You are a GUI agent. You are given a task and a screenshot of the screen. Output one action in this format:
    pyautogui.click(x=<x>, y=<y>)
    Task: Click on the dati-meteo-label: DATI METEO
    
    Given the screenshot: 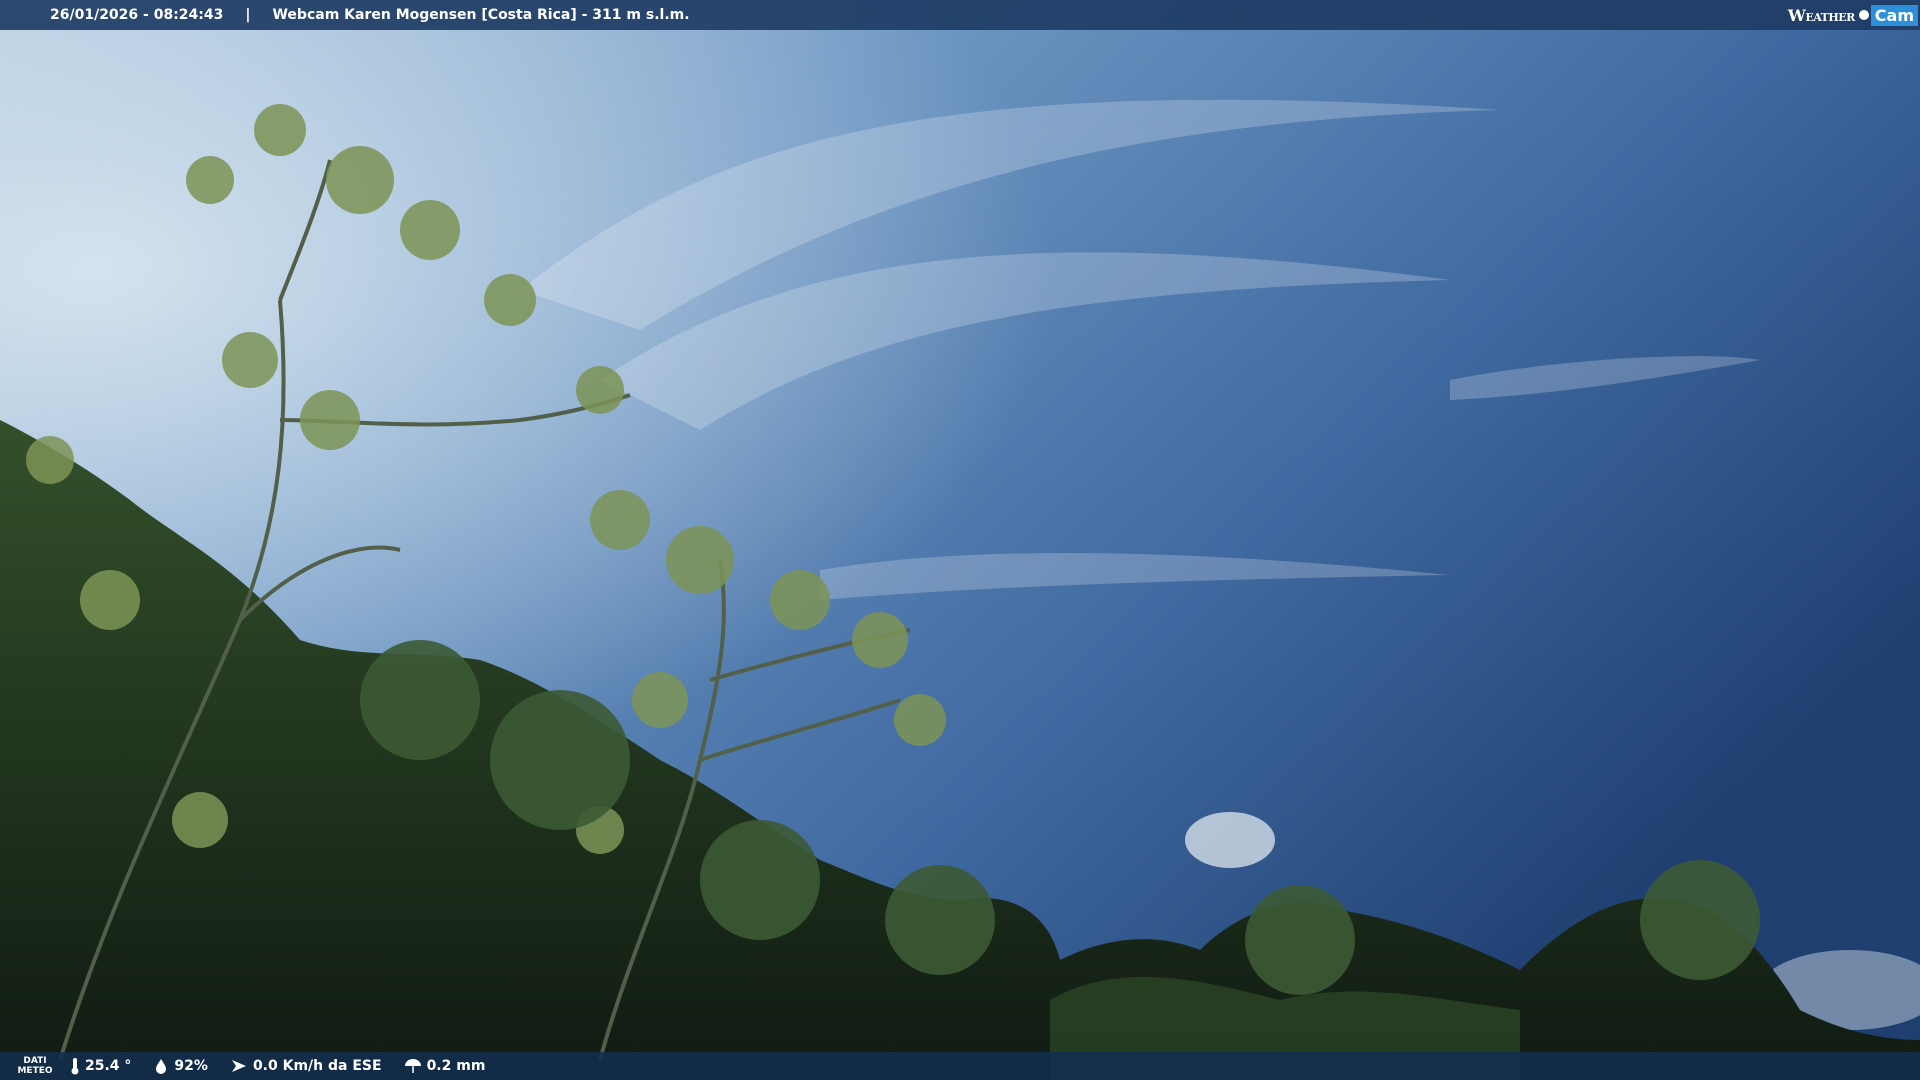 What is the action you would take?
    pyautogui.click(x=35, y=1066)
    